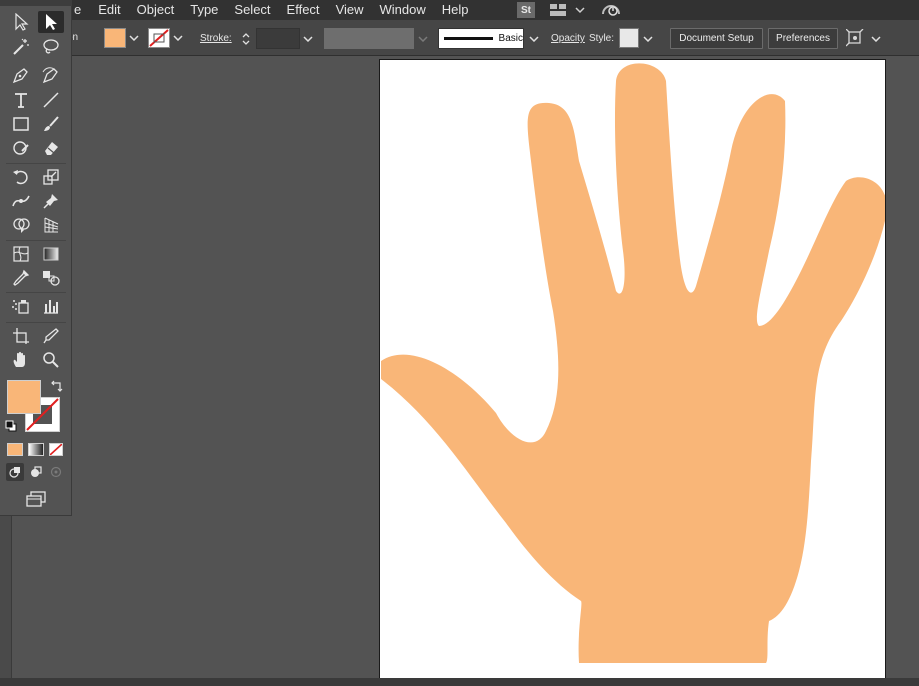  What do you see at coordinates (568, 38) in the screenshot?
I see `opacity-label: Opacity` at bounding box center [568, 38].